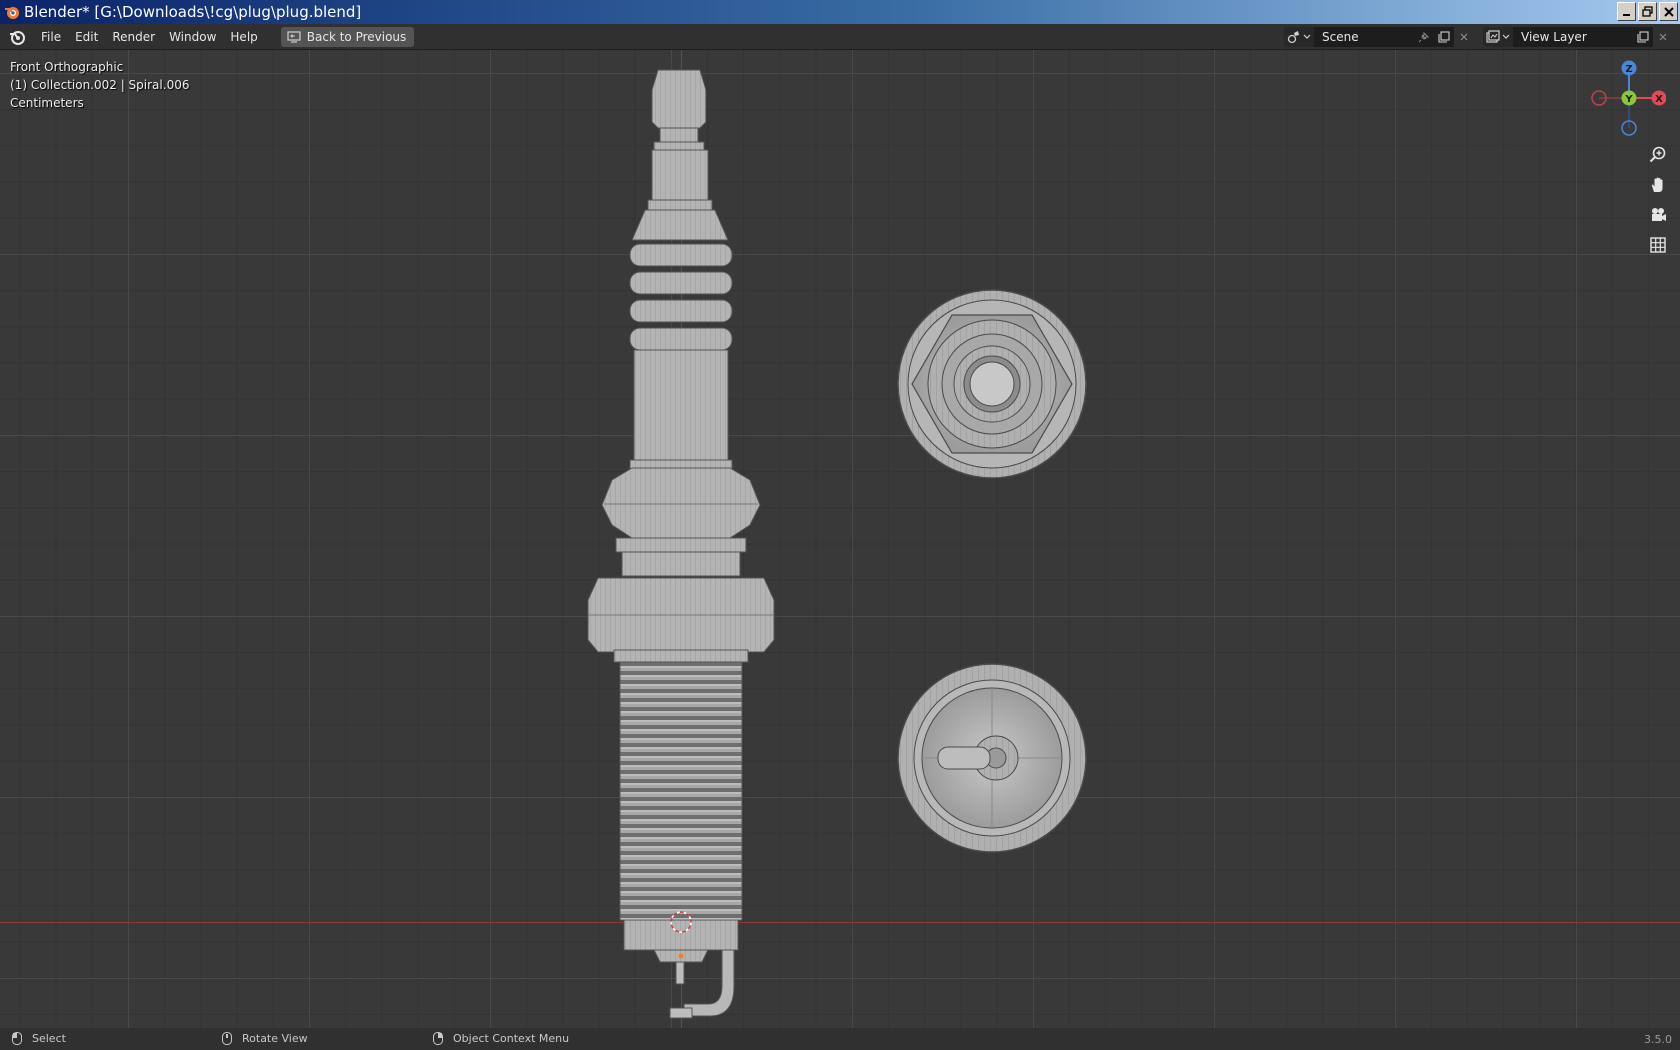 The width and height of the screenshot is (1680, 1050). Describe the element at coordinates (133, 37) in the screenshot. I see `menu-render: Render` at that location.